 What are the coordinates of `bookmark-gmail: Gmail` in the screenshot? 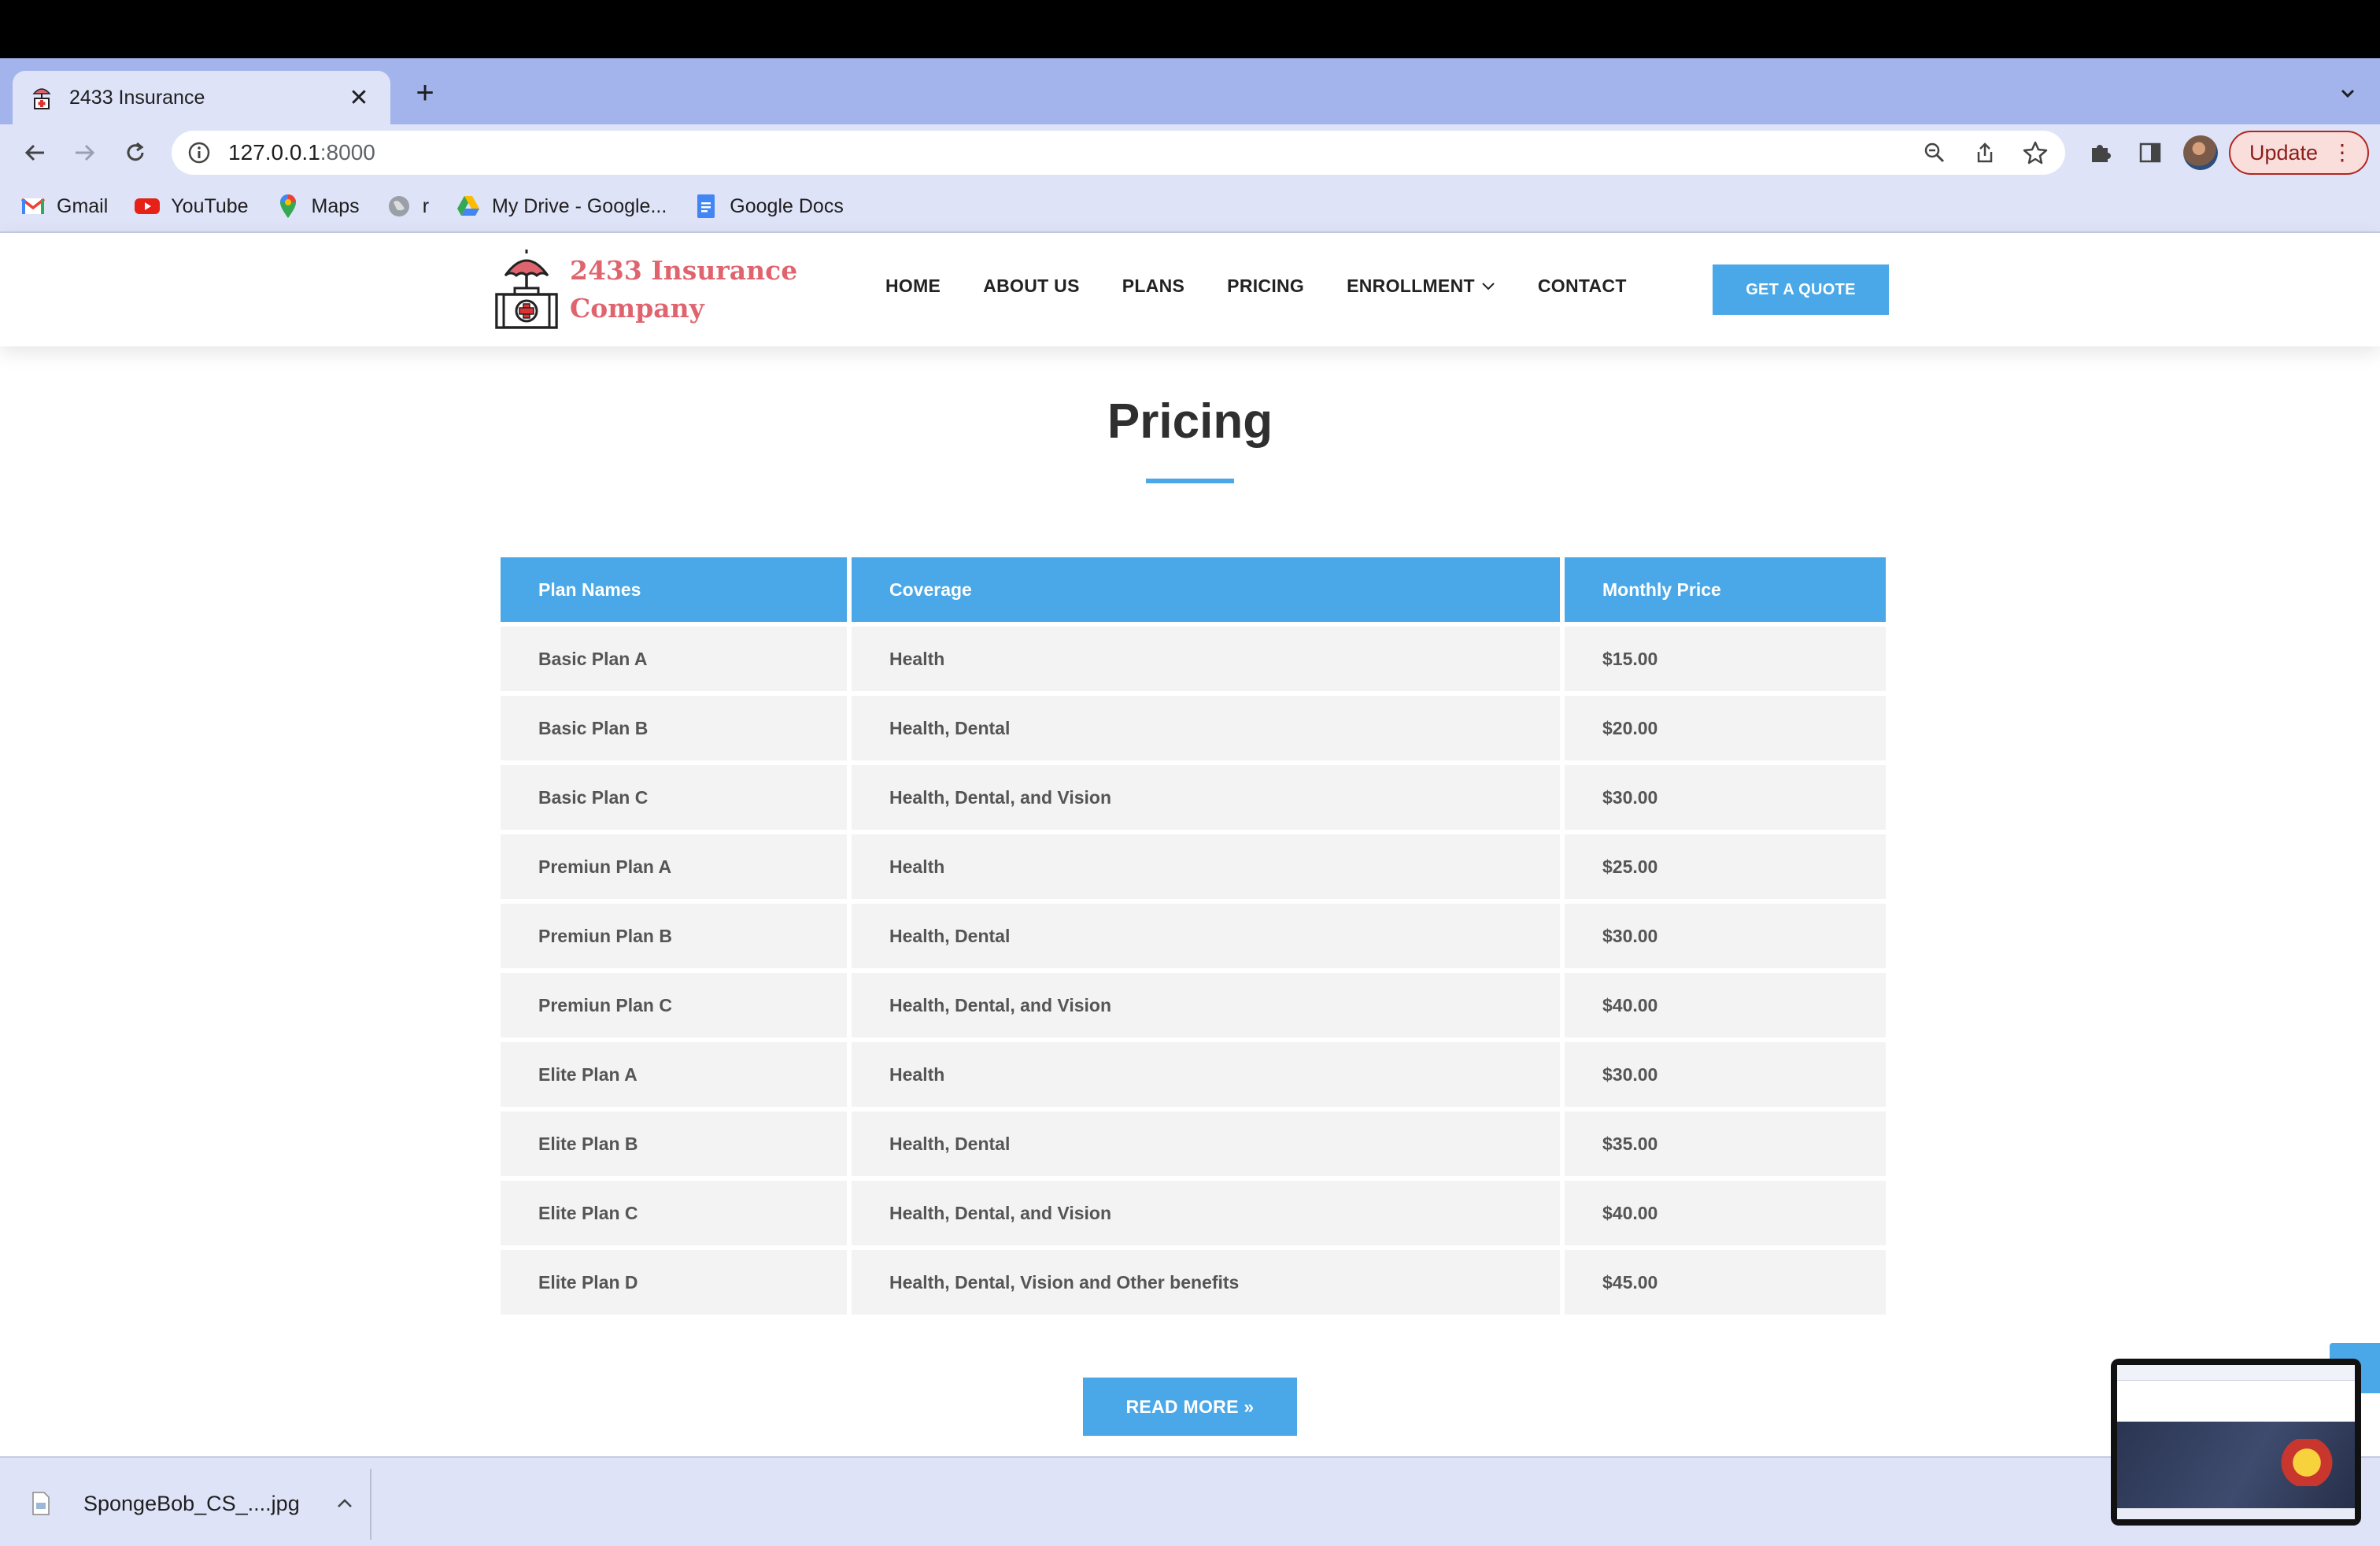 It's located at (64, 206).